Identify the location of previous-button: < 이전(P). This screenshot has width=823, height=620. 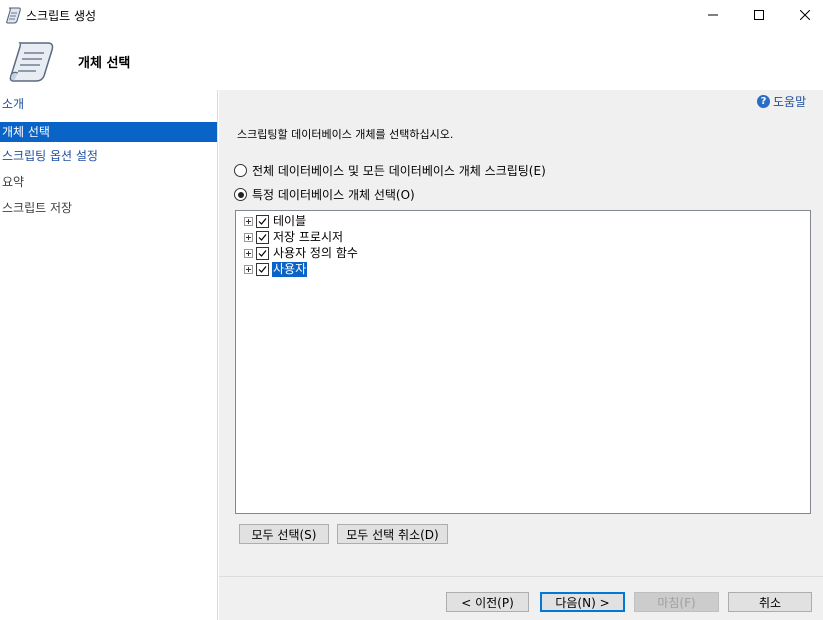
(487, 602).